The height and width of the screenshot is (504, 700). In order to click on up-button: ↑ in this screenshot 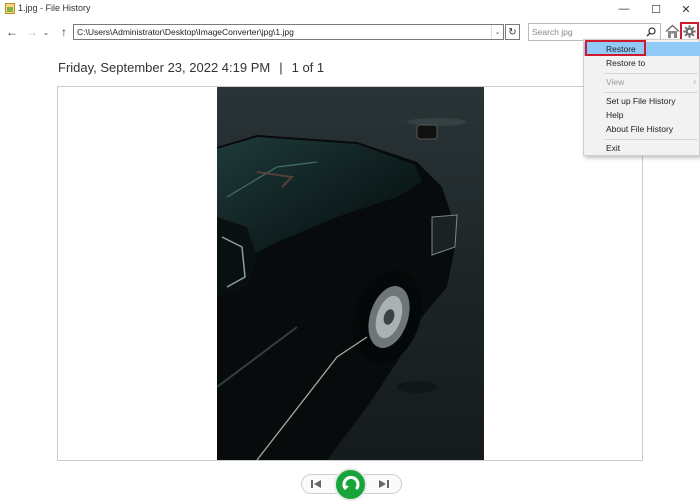, I will do `click(64, 32)`.